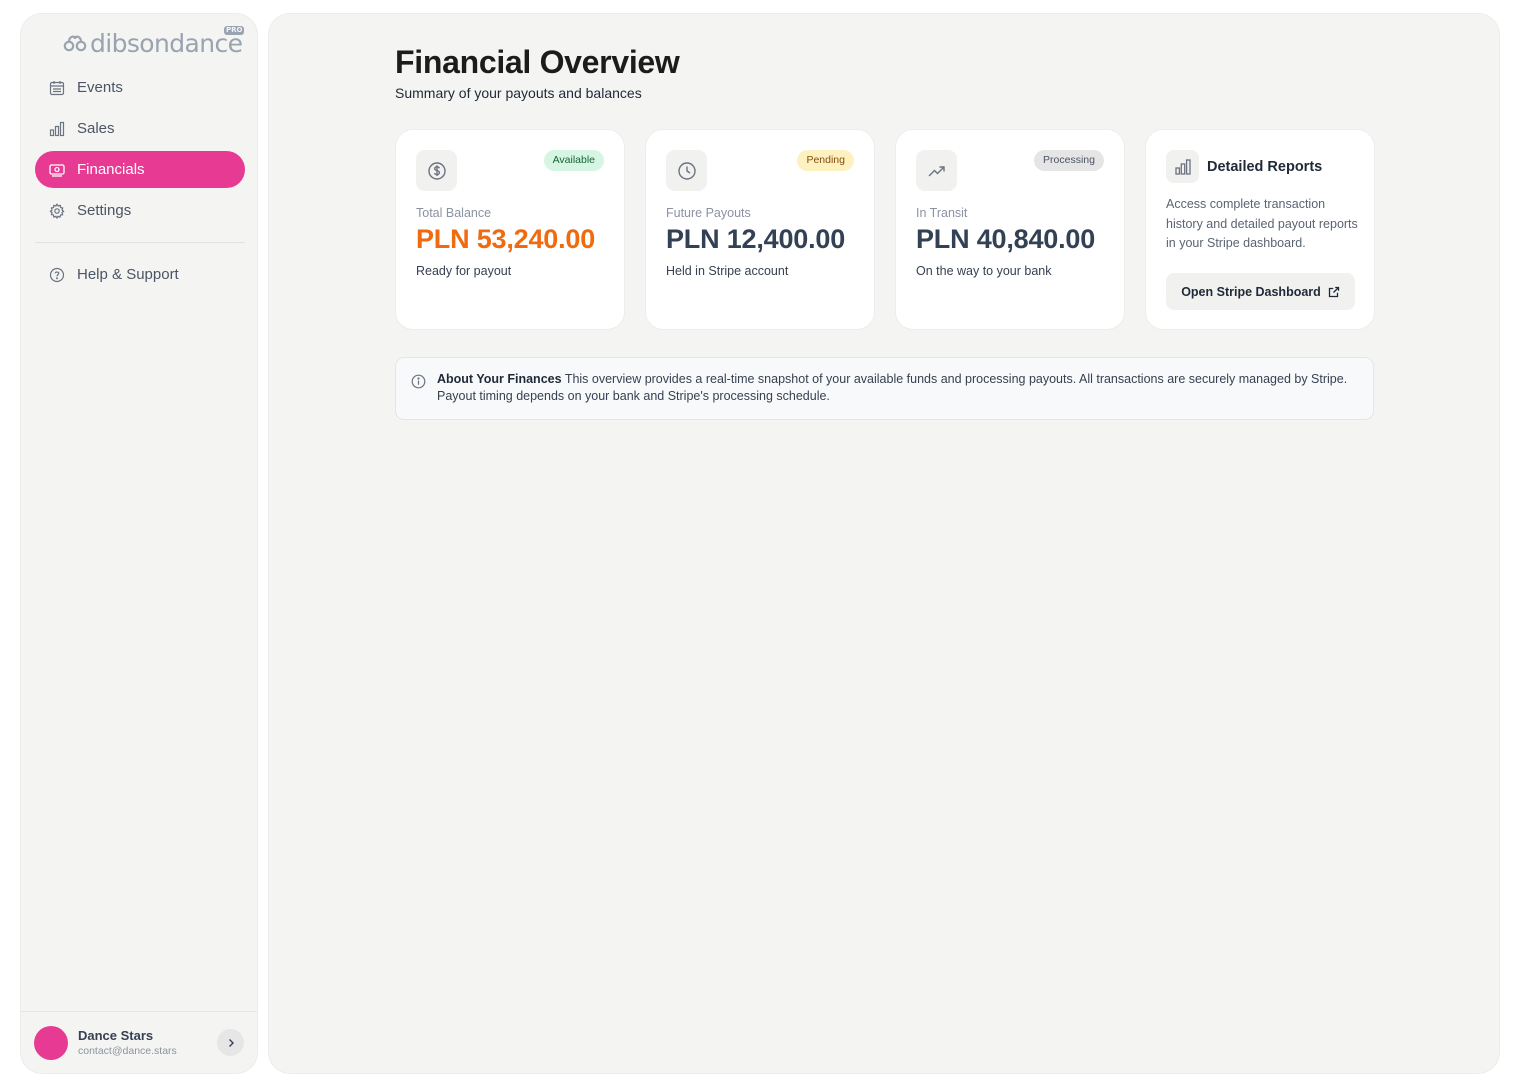 The image size is (1520, 1087). Describe the element at coordinates (166, 43) in the screenshot. I see `brand-logo-text: dibsondance` at that location.